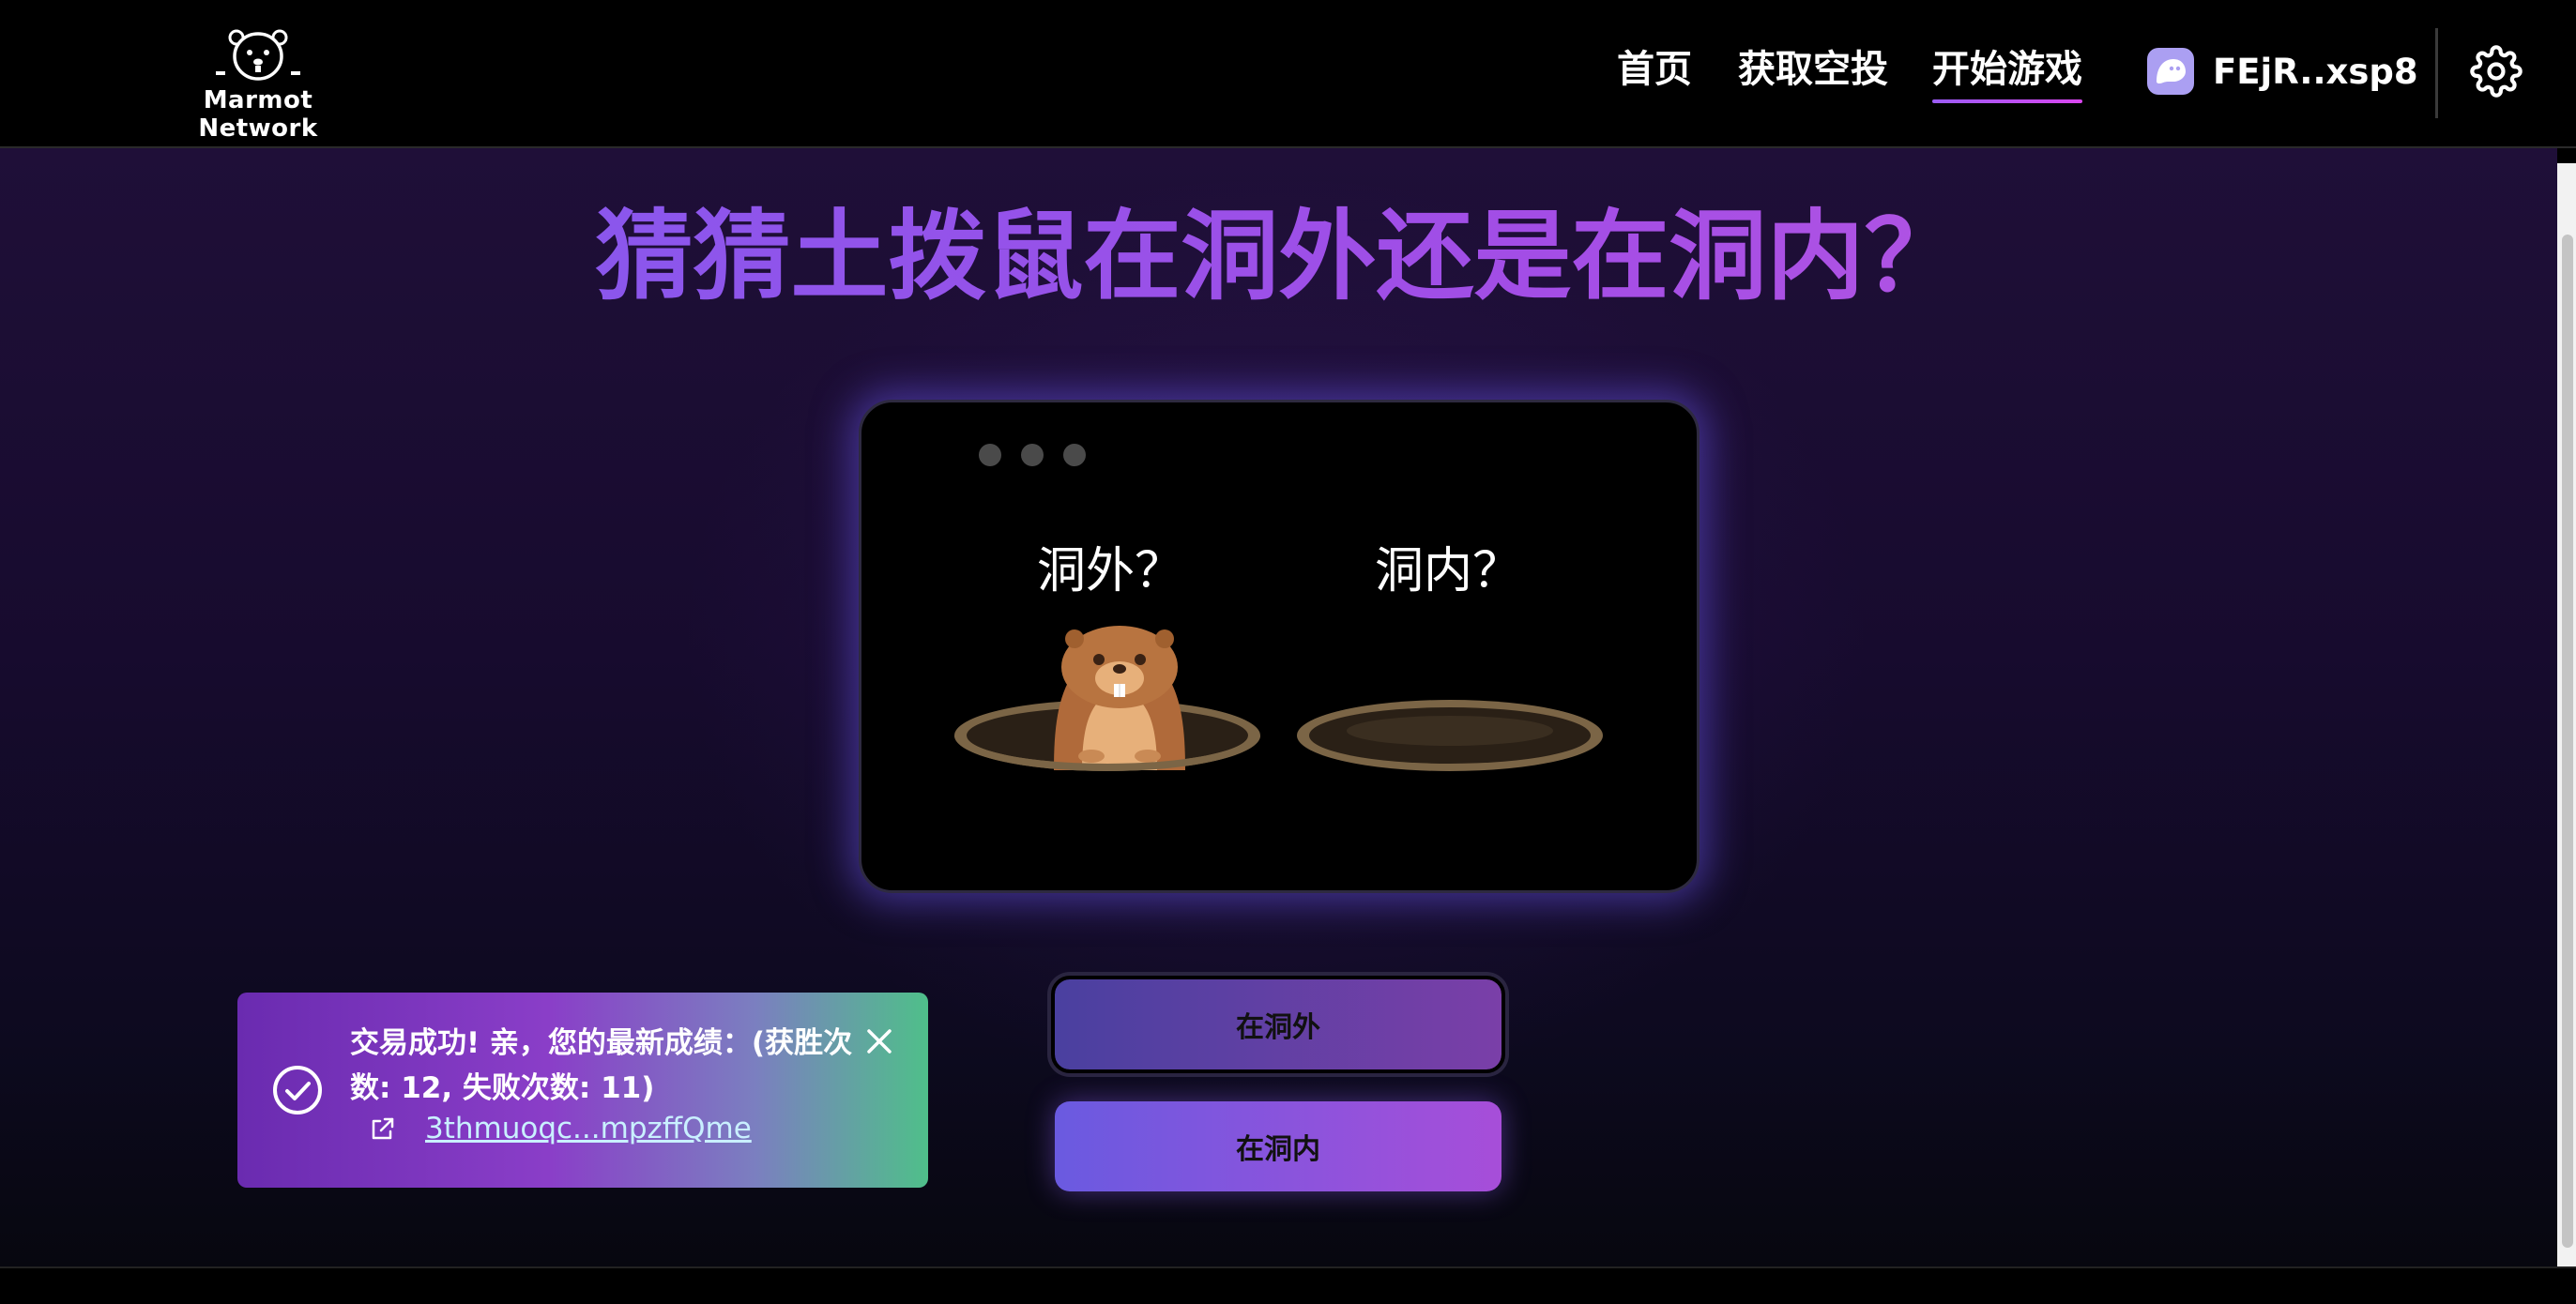 This screenshot has width=2576, height=1304. I want to click on outside-label: 洞外？, so click(1109, 571).